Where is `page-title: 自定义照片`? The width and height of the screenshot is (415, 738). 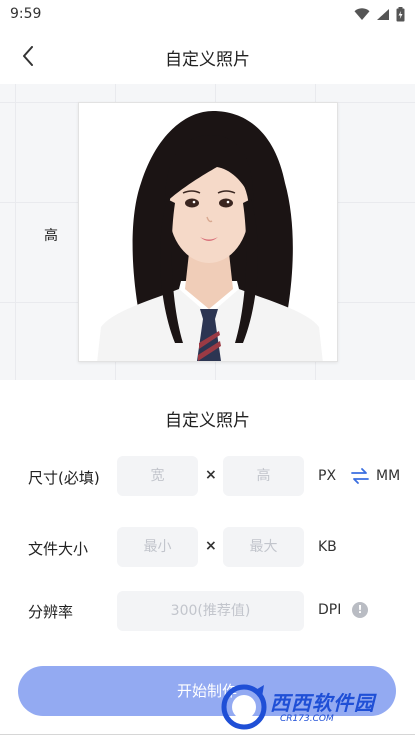
page-title: 自定义照片 is located at coordinates (207, 60).